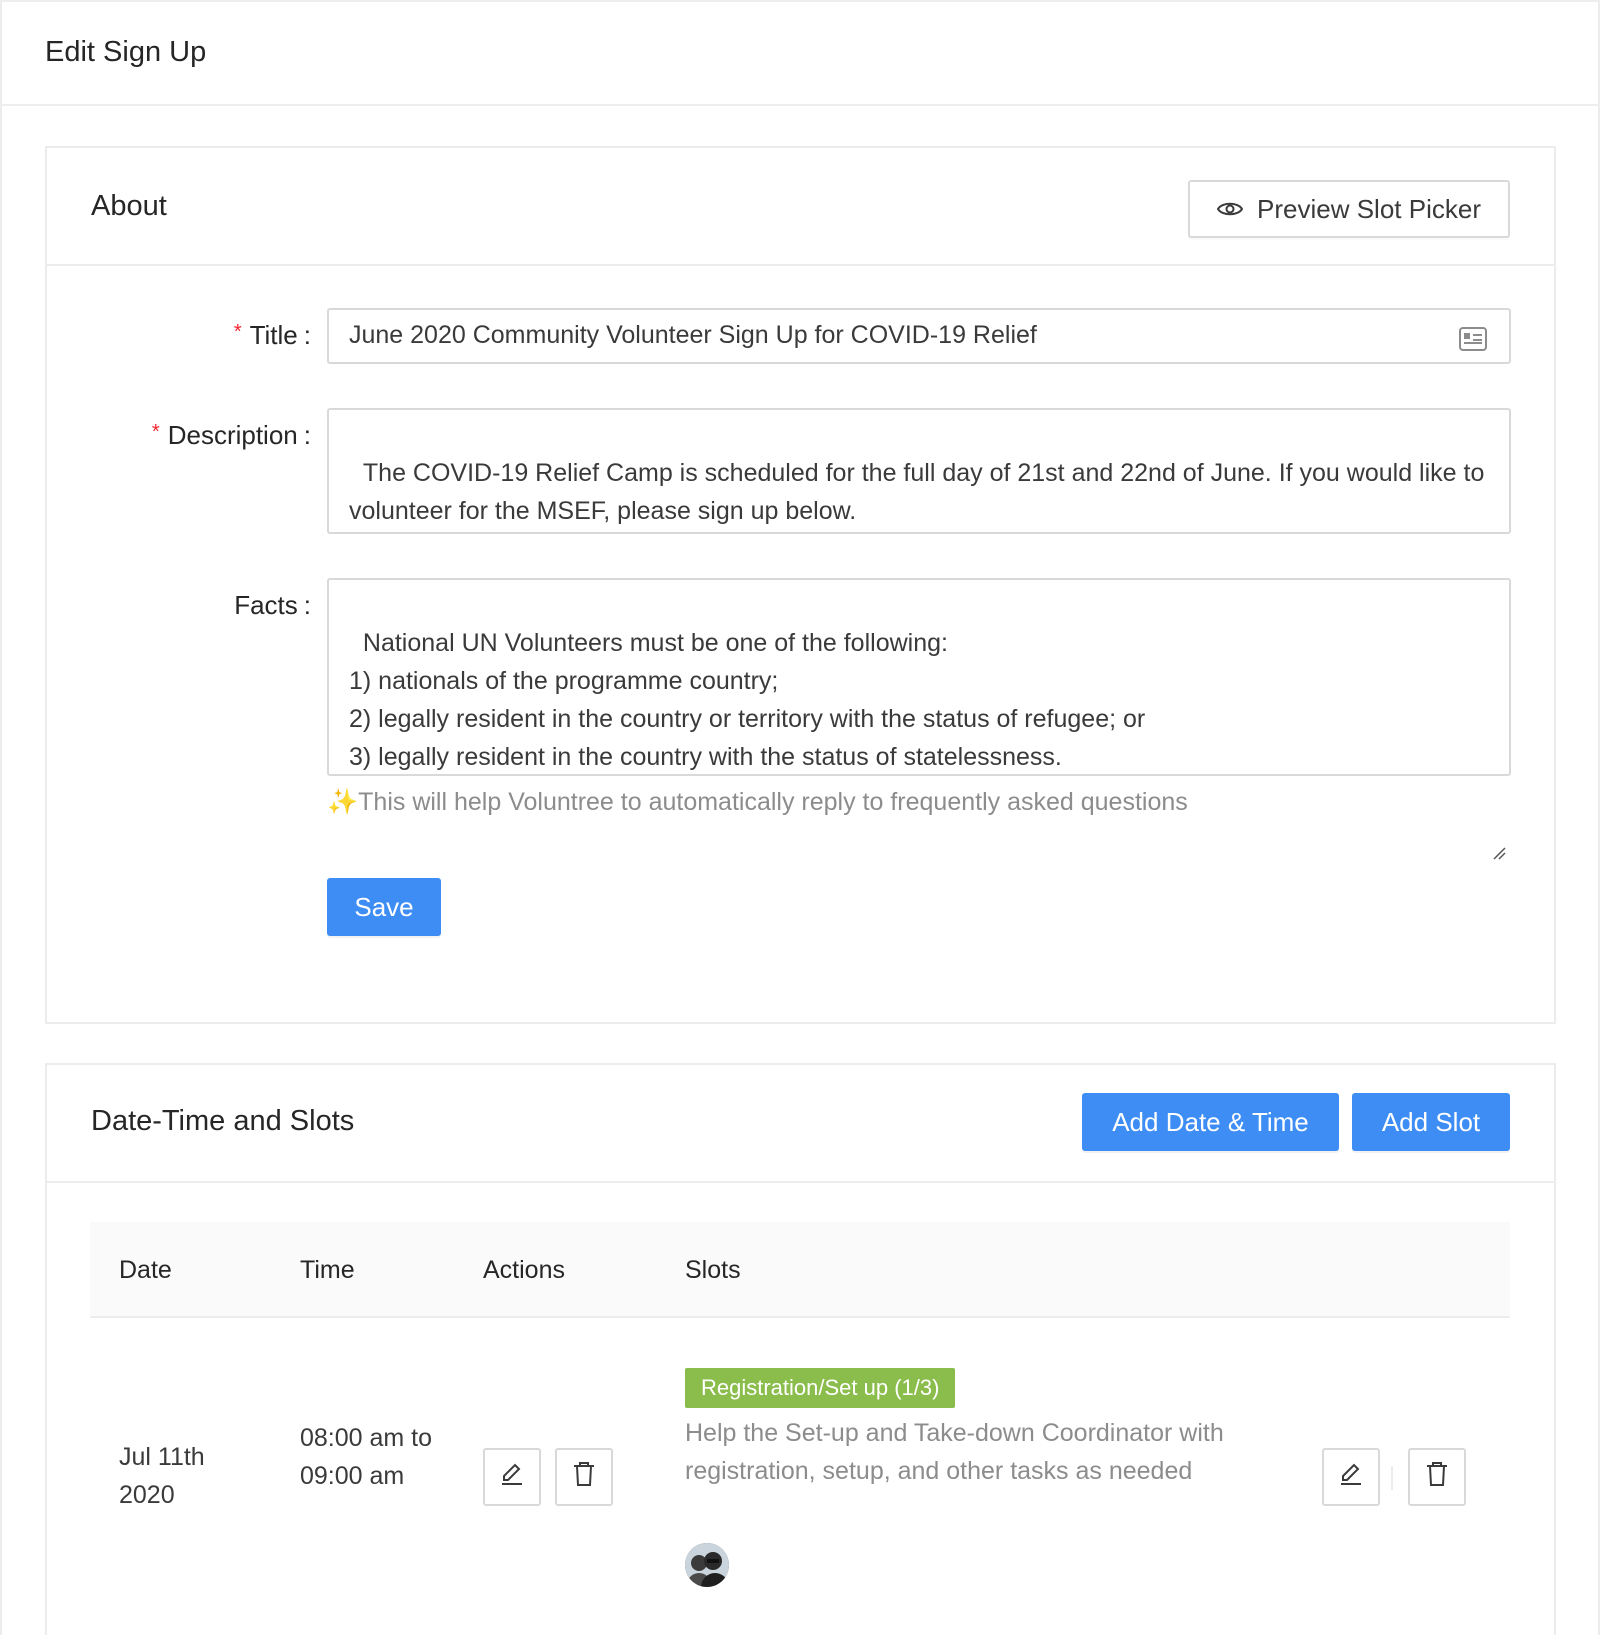  What do you see at coordinates (126, 52) in the screenshot?
I see `page-title: Edit Sign Up` at bounding box center [126, 52].